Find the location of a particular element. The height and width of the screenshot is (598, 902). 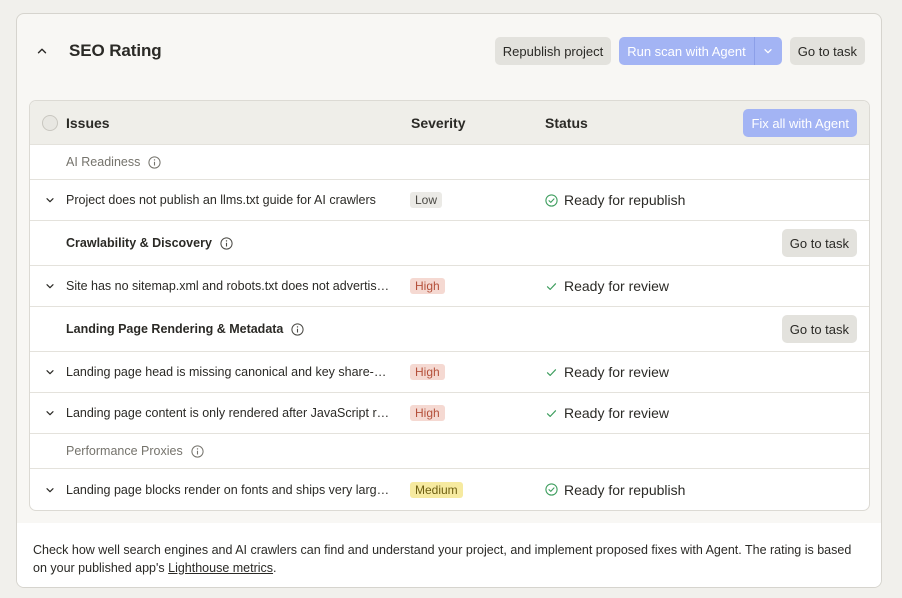

chevron-up-icon is located at coordinates (42, 51).